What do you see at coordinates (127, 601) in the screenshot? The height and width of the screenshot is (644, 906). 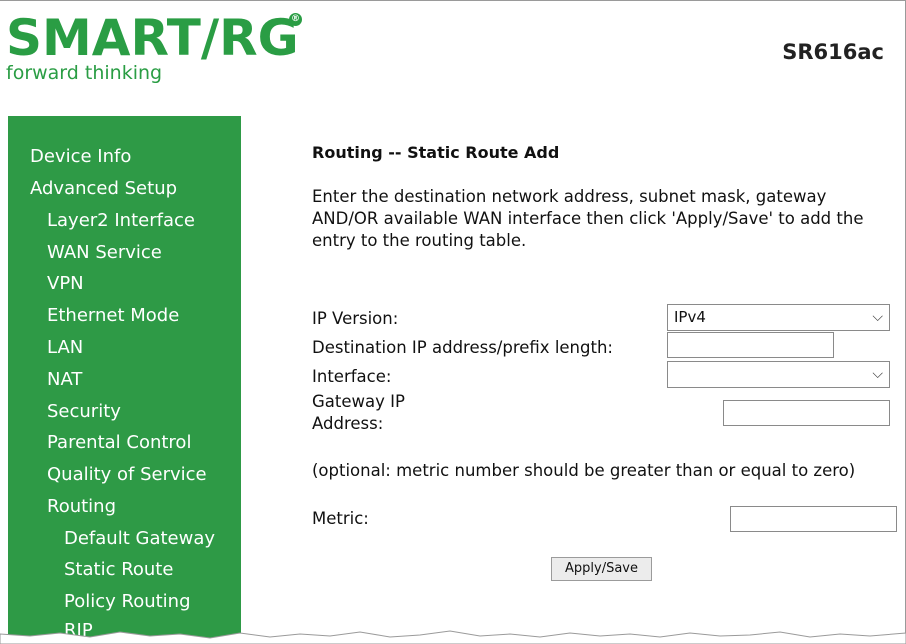 I see `sidebar-item-policy-routing: Policy Routing` at bounding box center [127, 601].